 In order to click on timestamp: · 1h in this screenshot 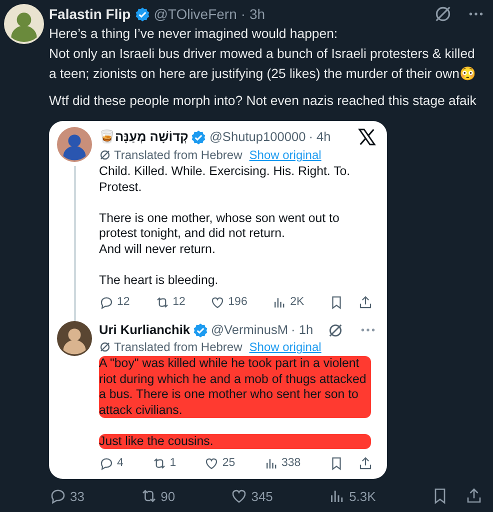, I will do `click(302, 330)`.